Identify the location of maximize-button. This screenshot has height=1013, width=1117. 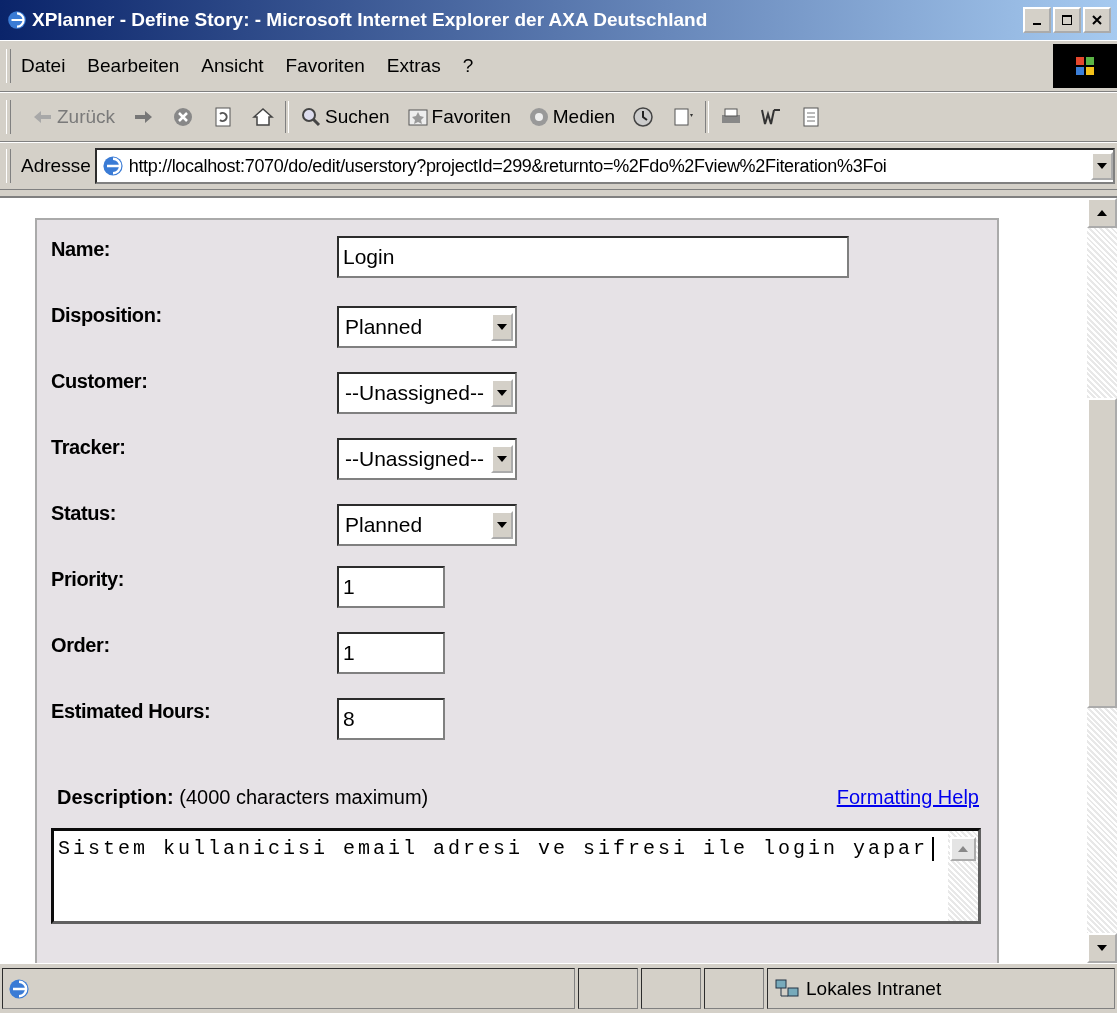
(1067, 20).